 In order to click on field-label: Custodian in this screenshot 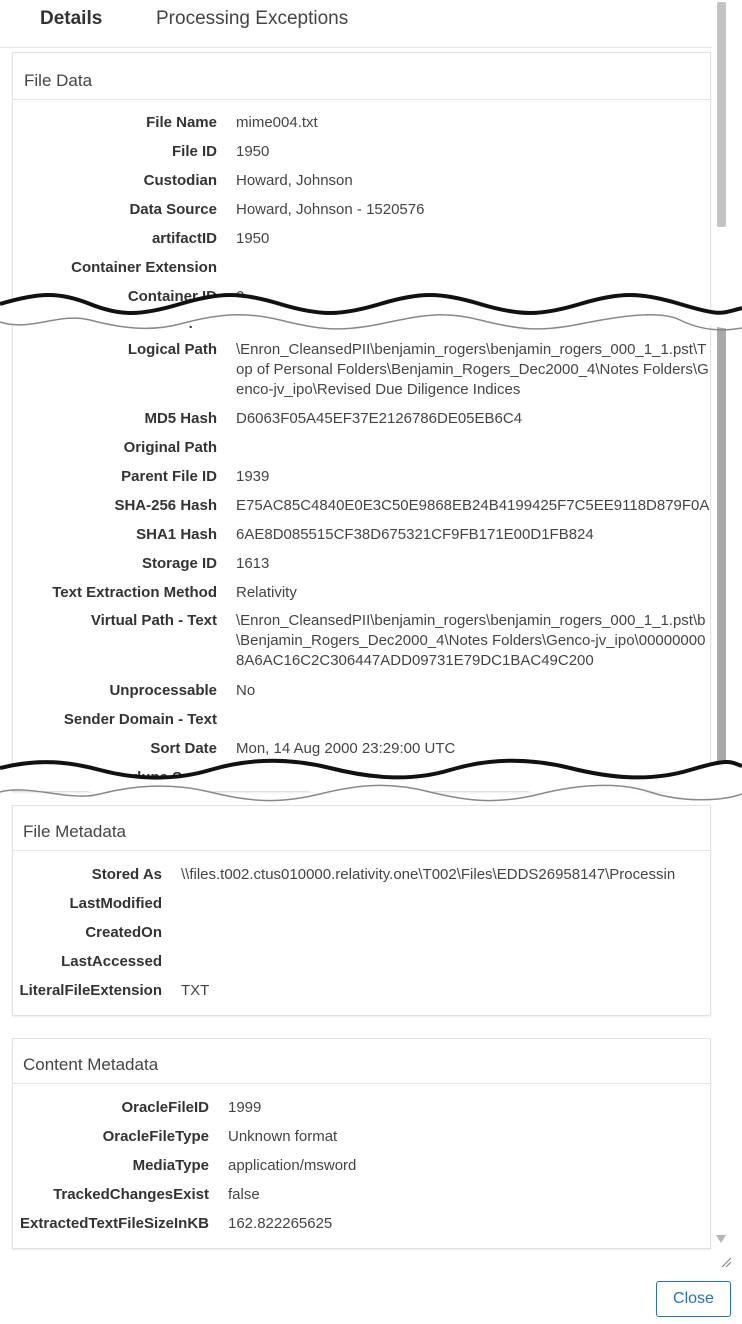, I will do `click(180, 180)`.